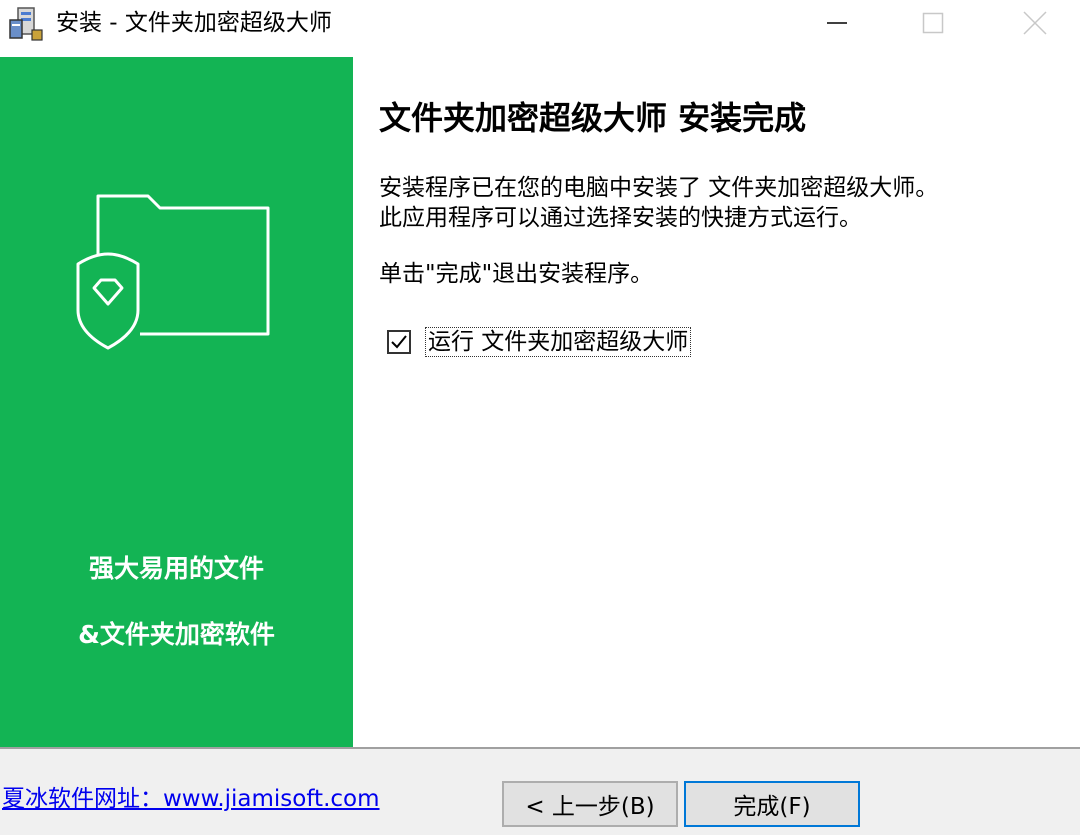 Image resolution: width=1080 pixels, height=835 pixels. Describe the element at coordinates (27, 24) in the screenshot. I see `installer-app-icon` at that location.